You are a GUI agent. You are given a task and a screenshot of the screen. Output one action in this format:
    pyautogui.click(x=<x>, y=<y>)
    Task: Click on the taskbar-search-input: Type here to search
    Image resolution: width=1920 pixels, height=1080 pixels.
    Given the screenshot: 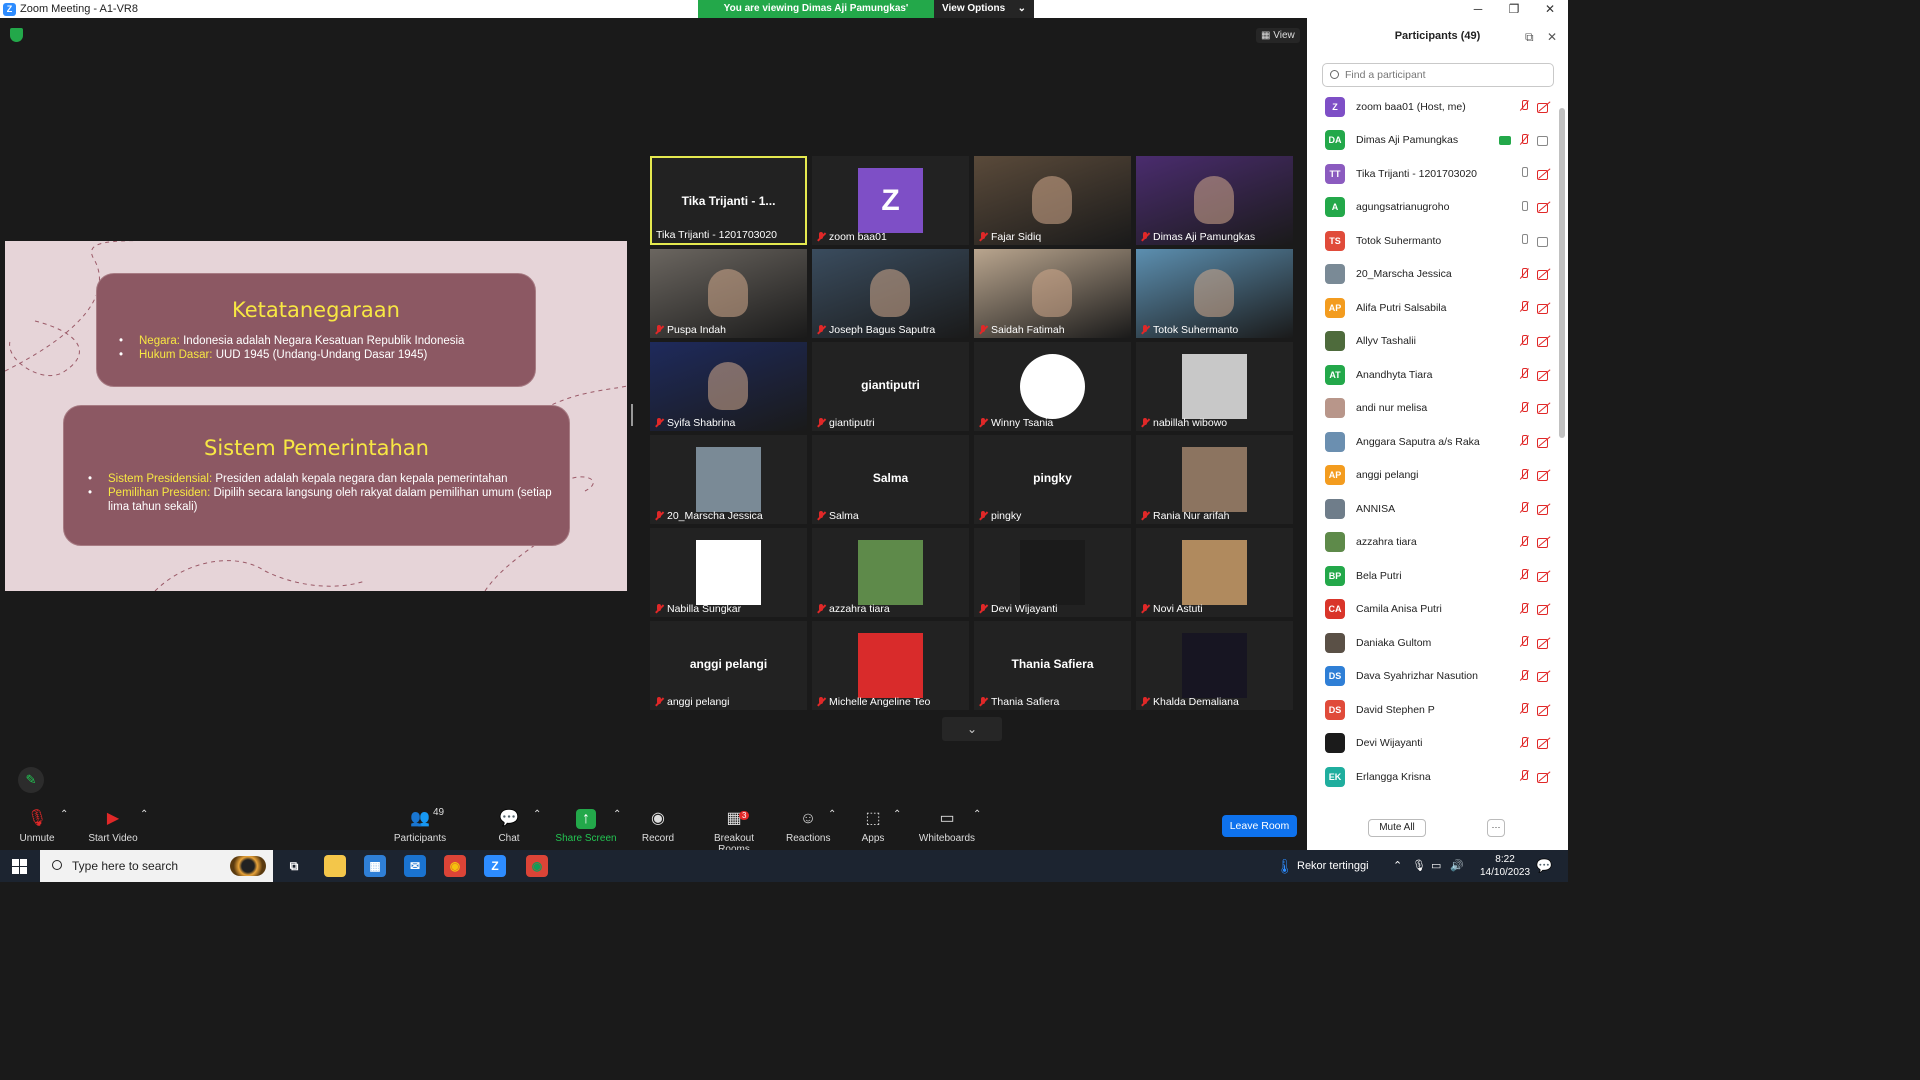 What is the action you would take?
    pyautogui.click(x=156, y=866)
    